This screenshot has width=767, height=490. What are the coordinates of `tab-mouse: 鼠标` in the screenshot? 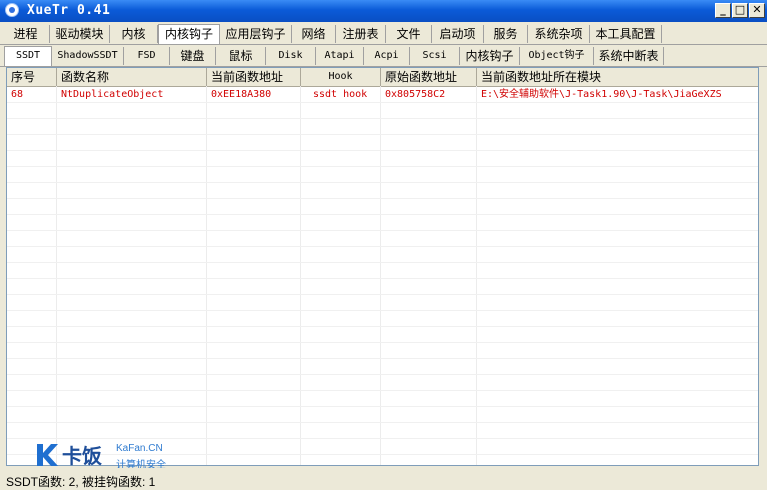 It's located at (241, 56).